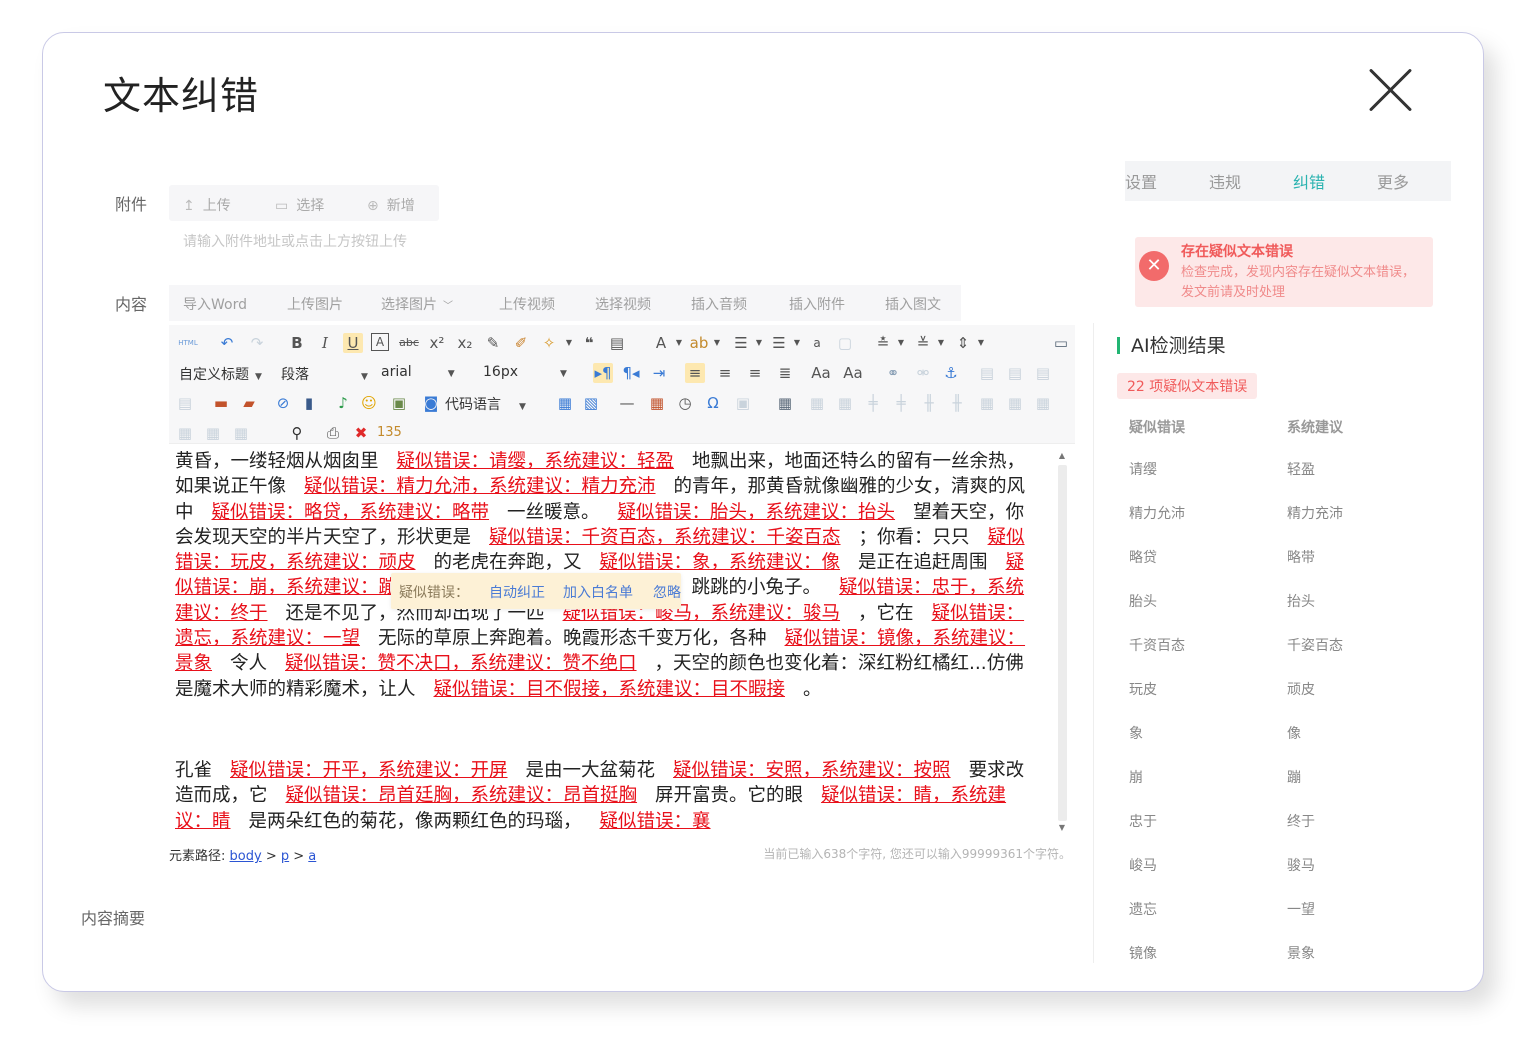  I want to click on upload-image-button: 上传图片, so click(315, 304).